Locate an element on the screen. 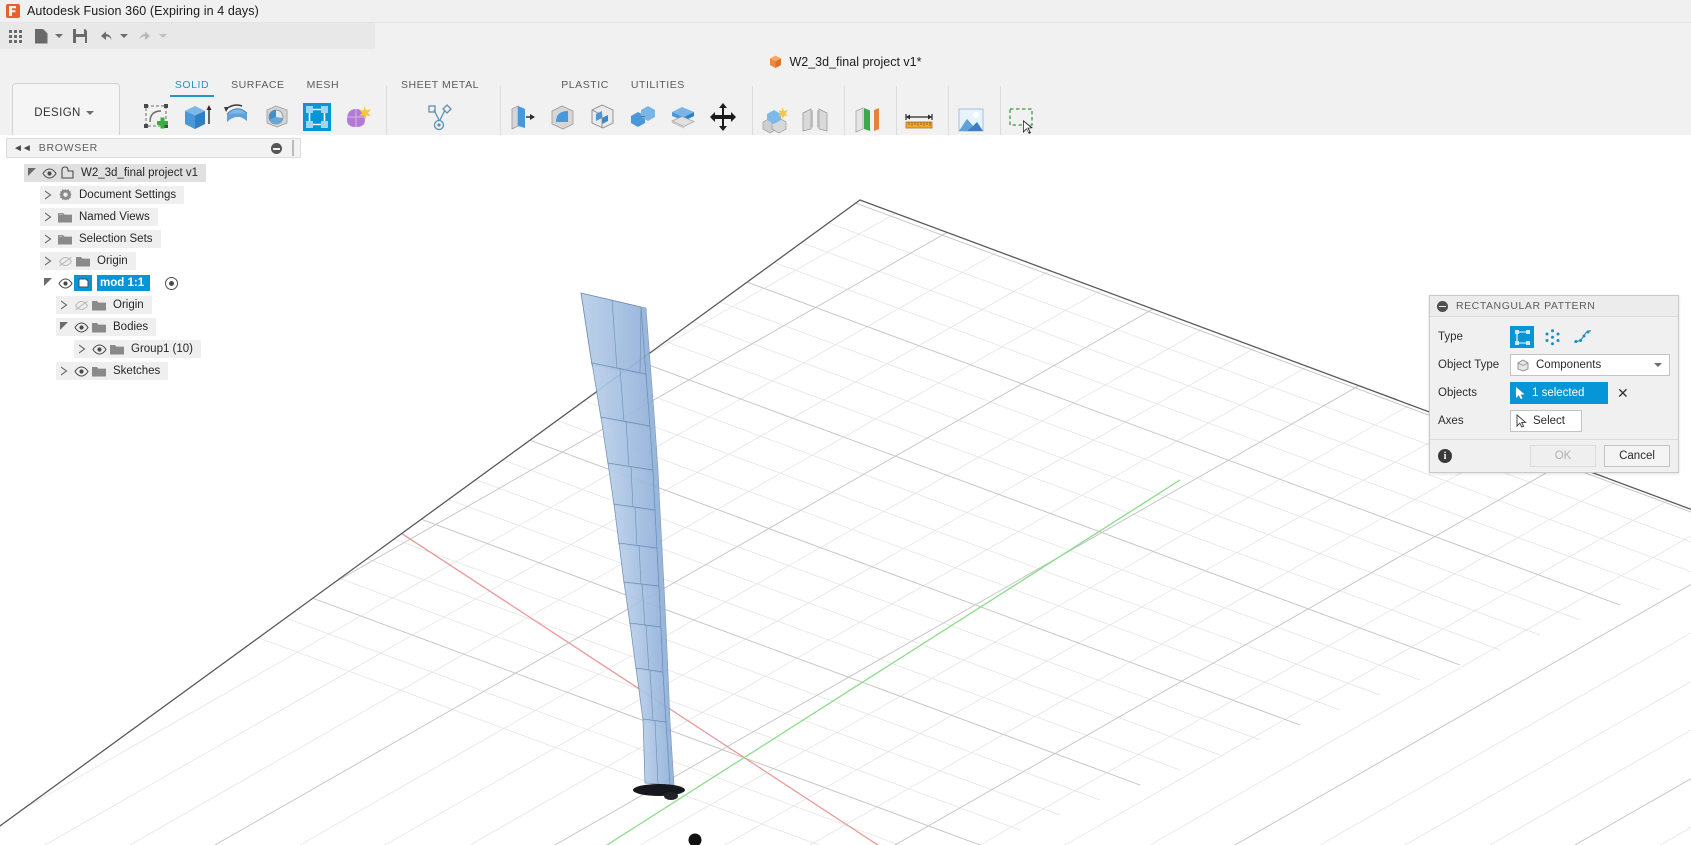 The image size is (1691, 845). document-tab: W2_3d_final project v1* is located at coordinates (845, 62).